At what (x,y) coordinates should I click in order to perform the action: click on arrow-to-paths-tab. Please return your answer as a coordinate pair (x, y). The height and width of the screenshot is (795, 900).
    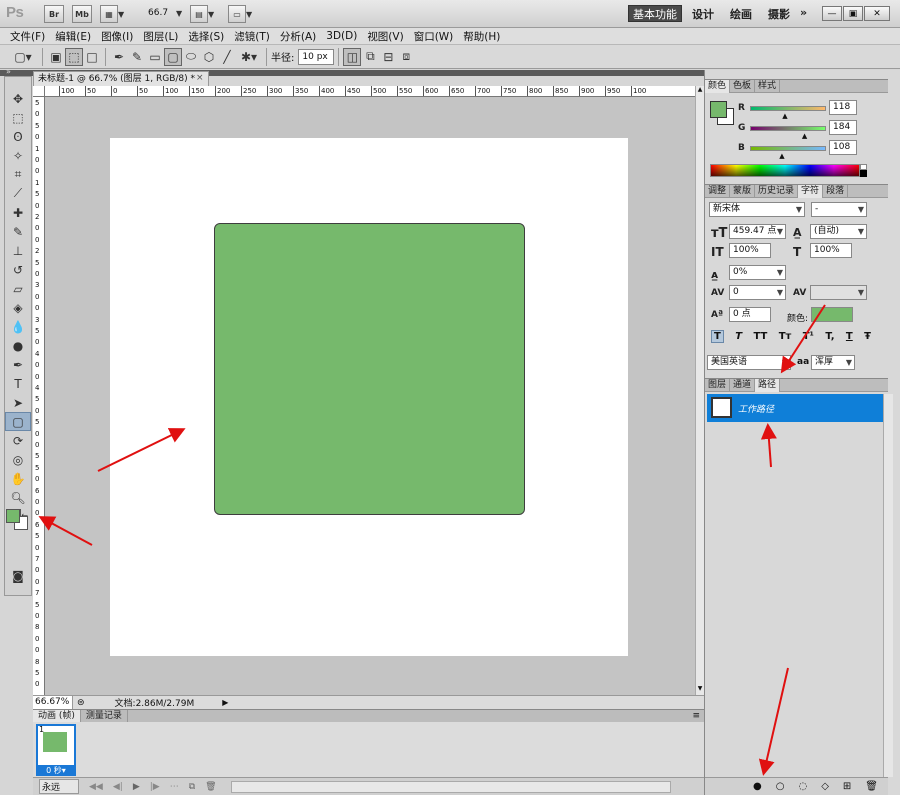
    Looking at the image, I should click on (803, 339).